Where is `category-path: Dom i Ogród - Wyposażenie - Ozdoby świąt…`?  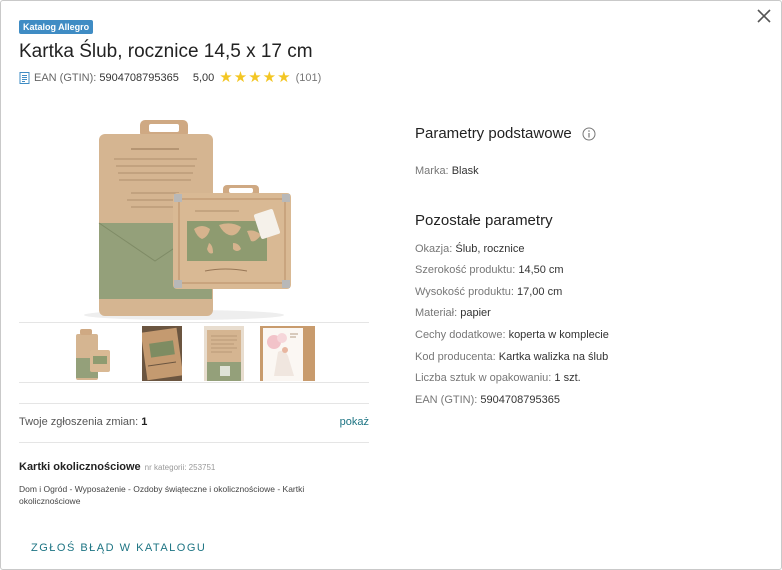
category-path: Dom i Ogród - Wyposażenie - Ozdoby świąt… is located at coordinates (179, 495).